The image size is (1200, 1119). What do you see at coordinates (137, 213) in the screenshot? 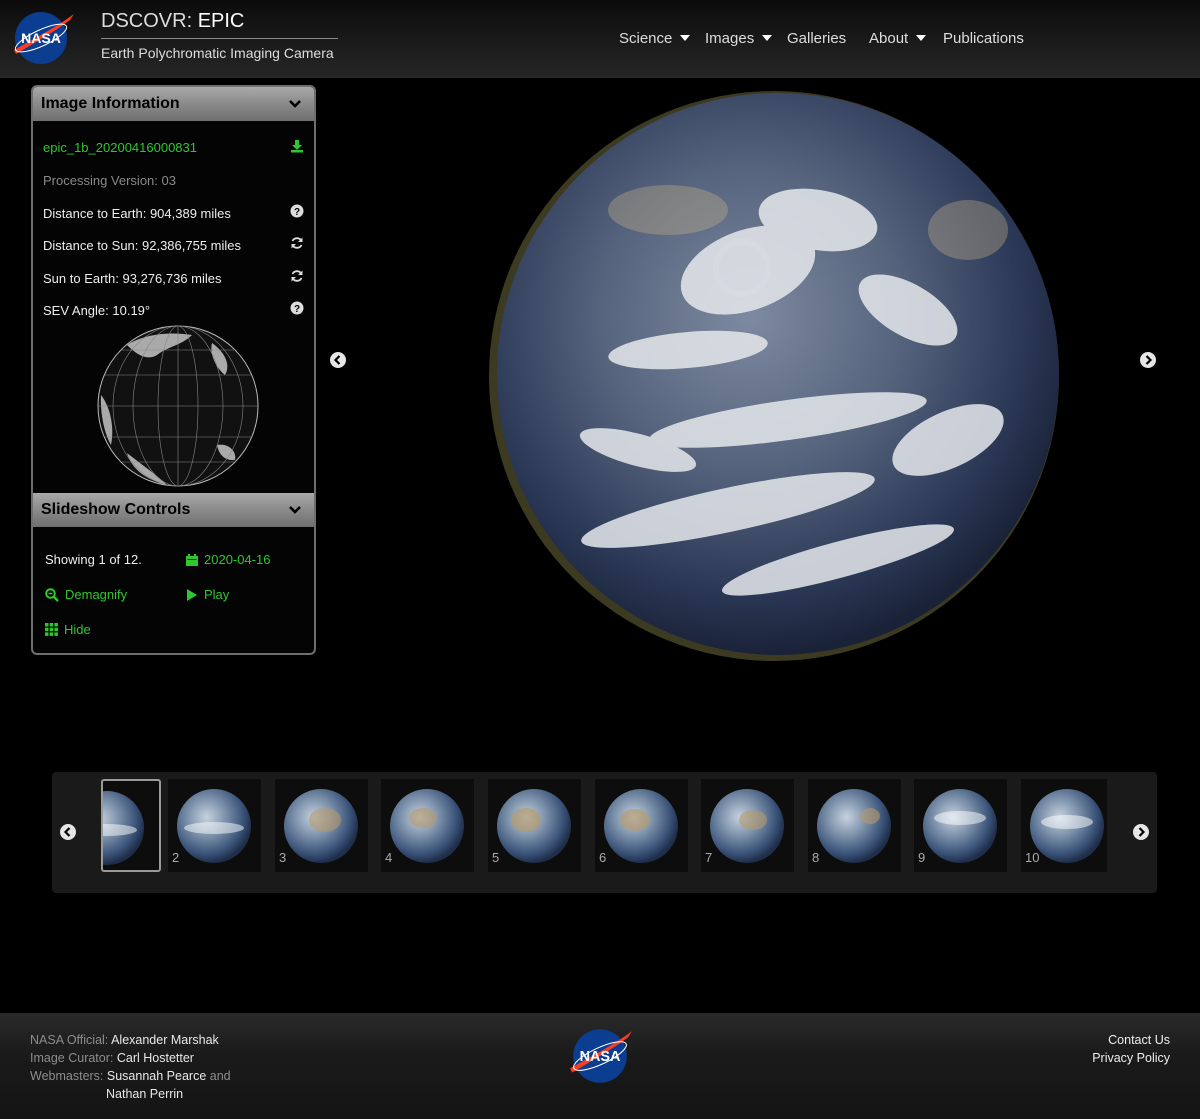
I see `distance-to-earth: Distance to Earth: 904,389 miles` at bounding box center [137, 213].